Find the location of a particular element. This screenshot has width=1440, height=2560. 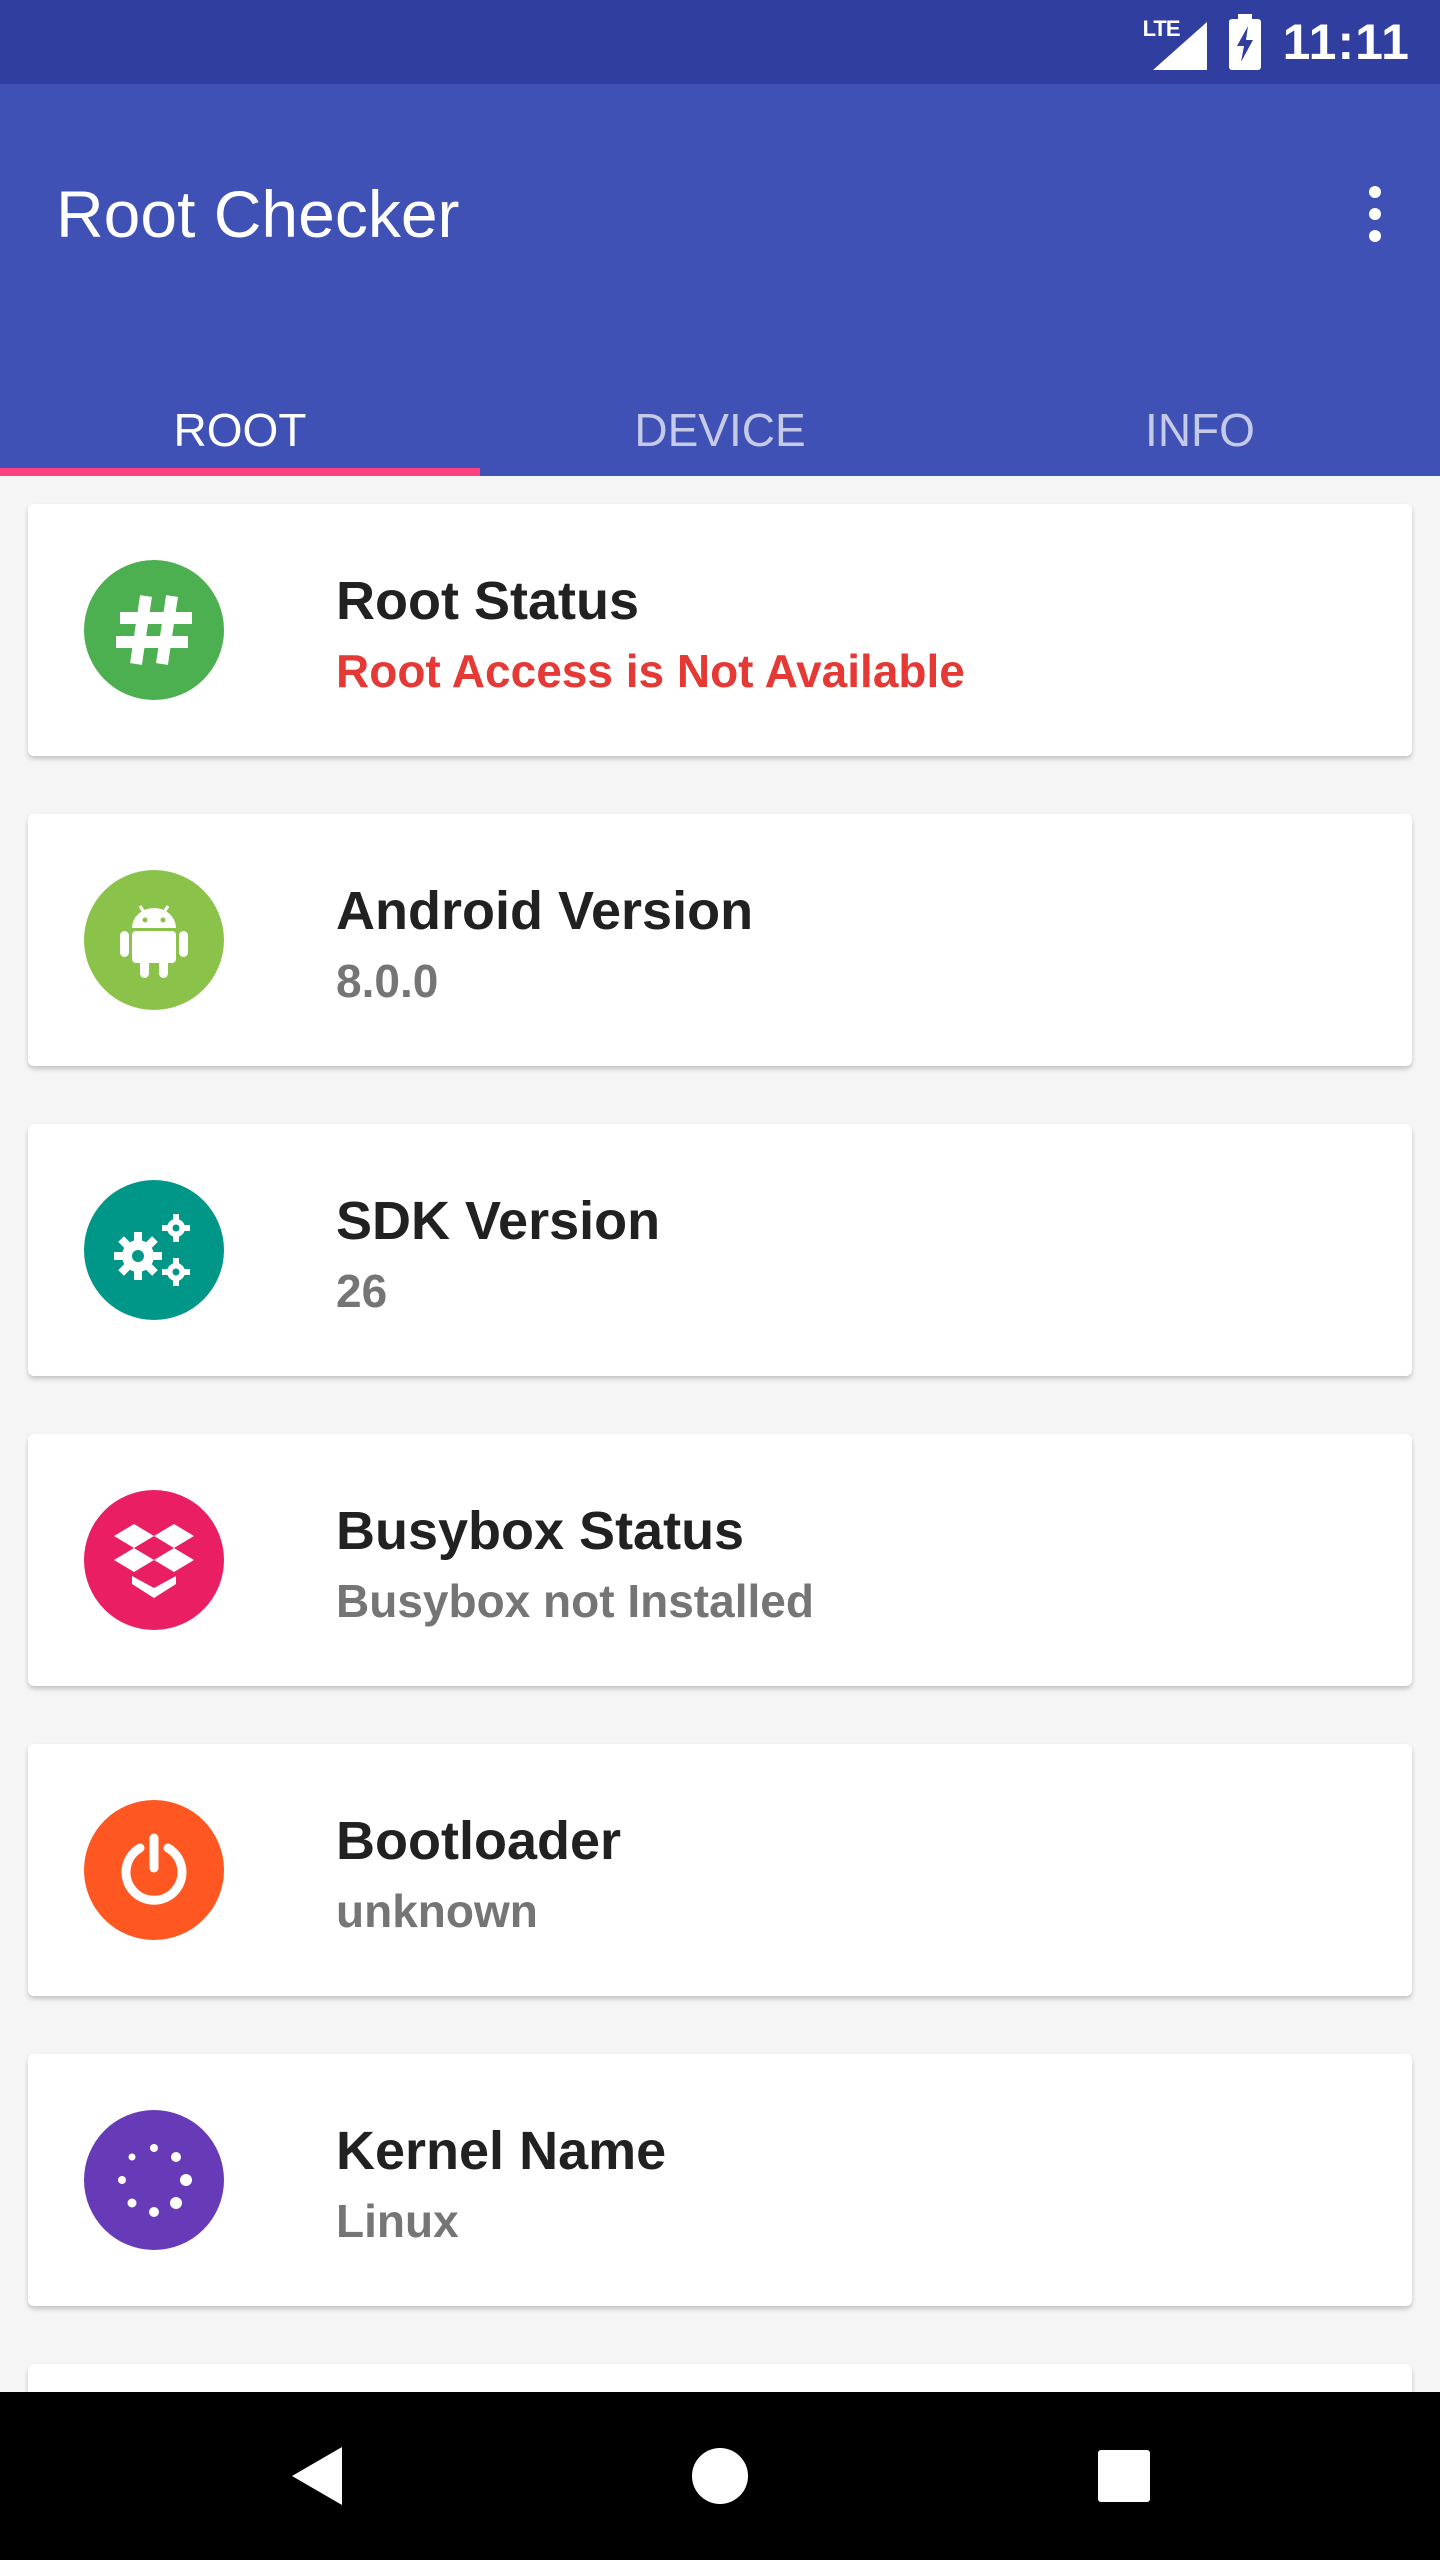

tab-info: INFO is located at coordinates (1200, 433).